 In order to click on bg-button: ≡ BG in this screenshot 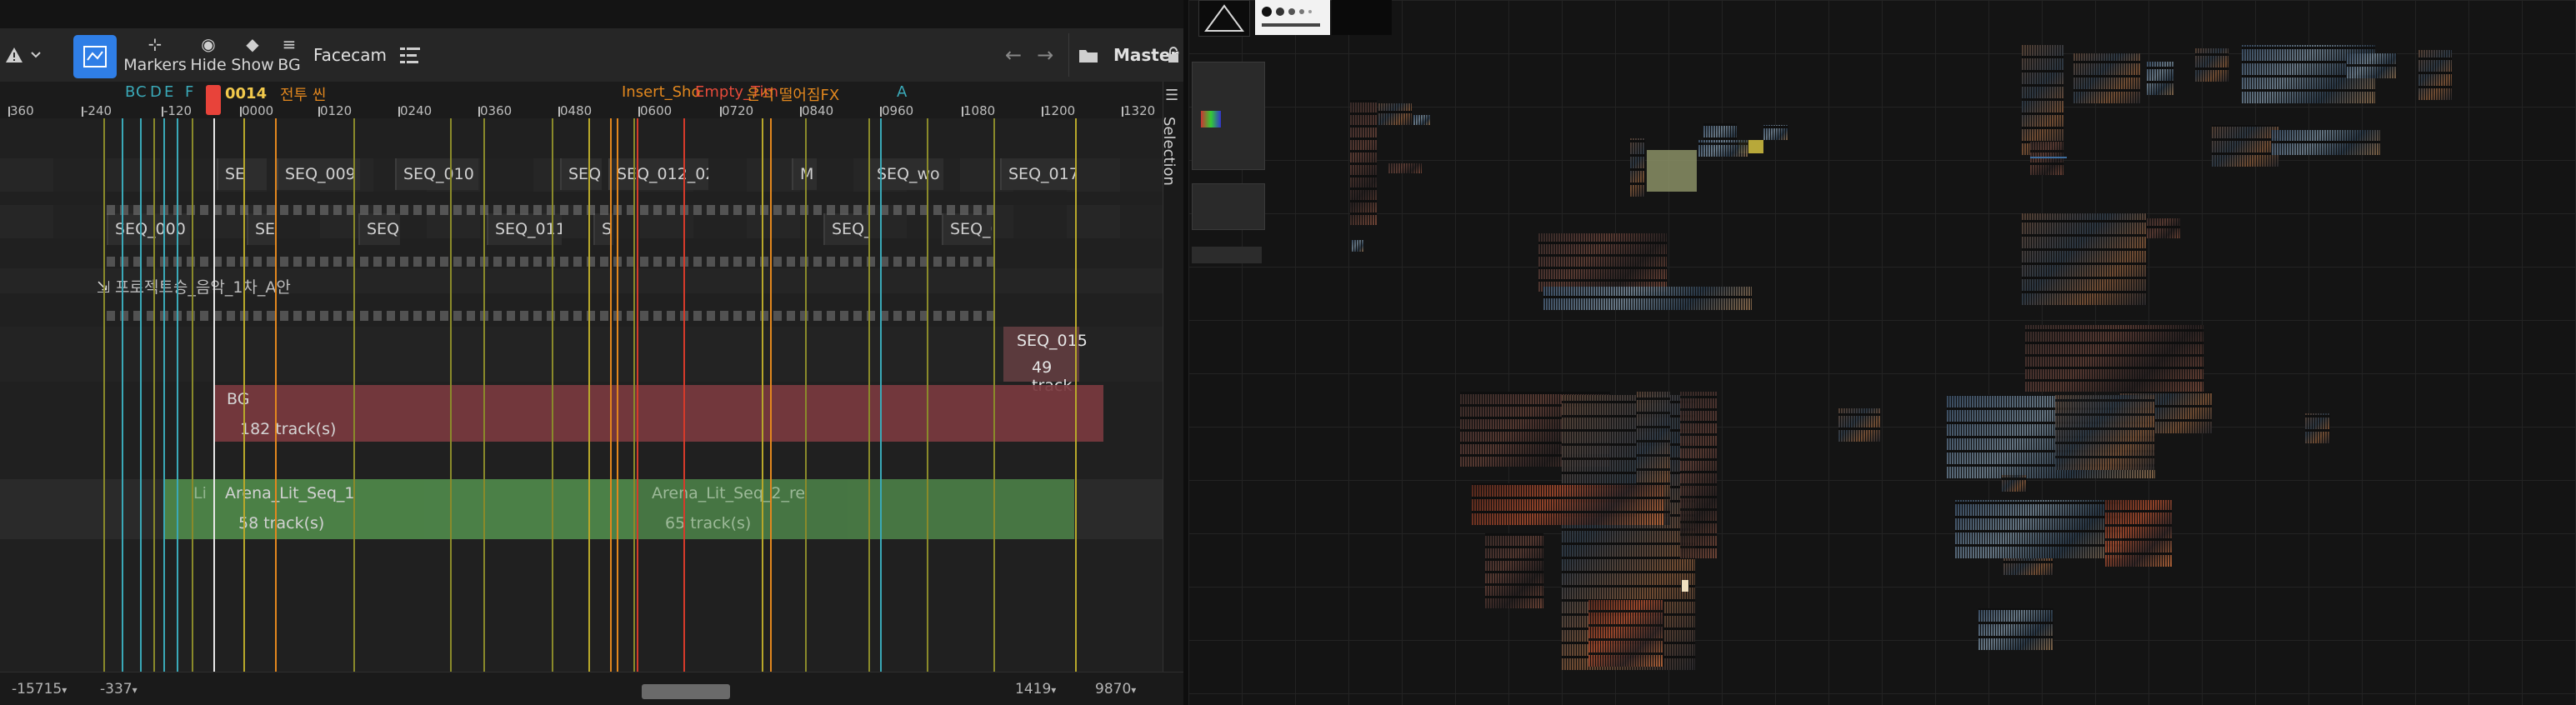, I will do `click(289, 55)`.